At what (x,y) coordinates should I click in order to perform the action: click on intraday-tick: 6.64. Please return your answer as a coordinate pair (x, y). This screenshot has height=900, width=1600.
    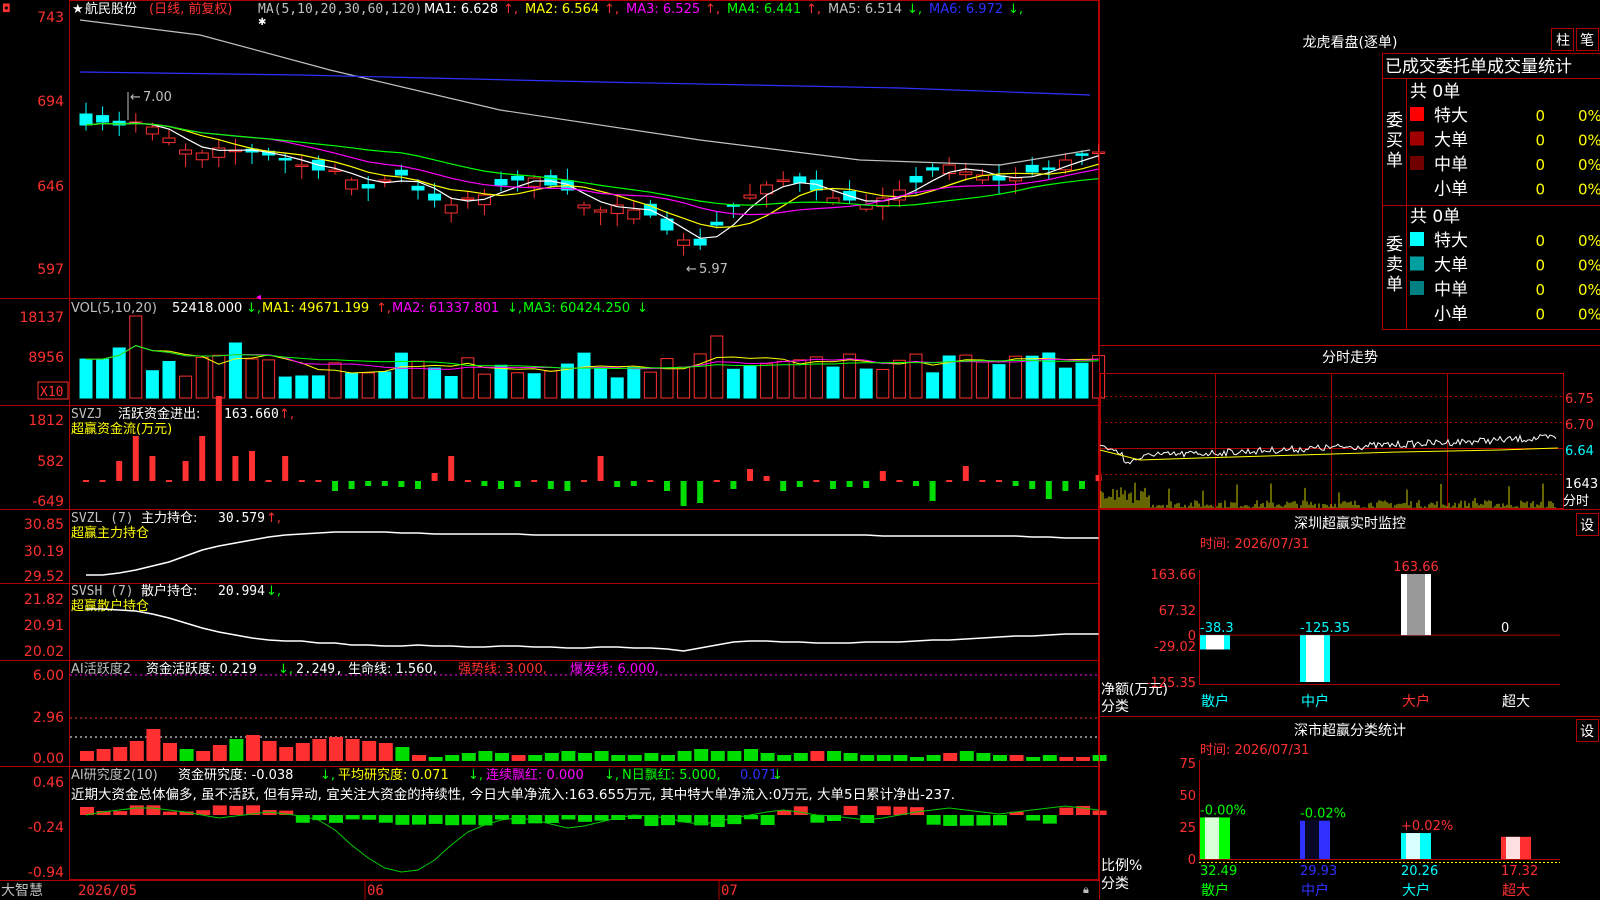
    Looking at the image, I should click on (1579, 451).